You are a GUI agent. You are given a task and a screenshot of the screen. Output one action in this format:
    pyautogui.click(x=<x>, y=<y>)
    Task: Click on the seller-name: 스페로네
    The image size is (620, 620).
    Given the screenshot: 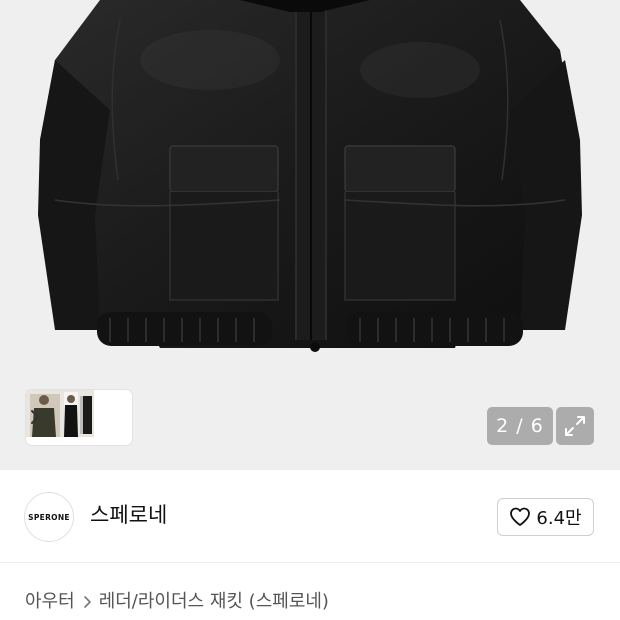 What is the action you would take?
    pyautogui.click(x=128, y=515)
    